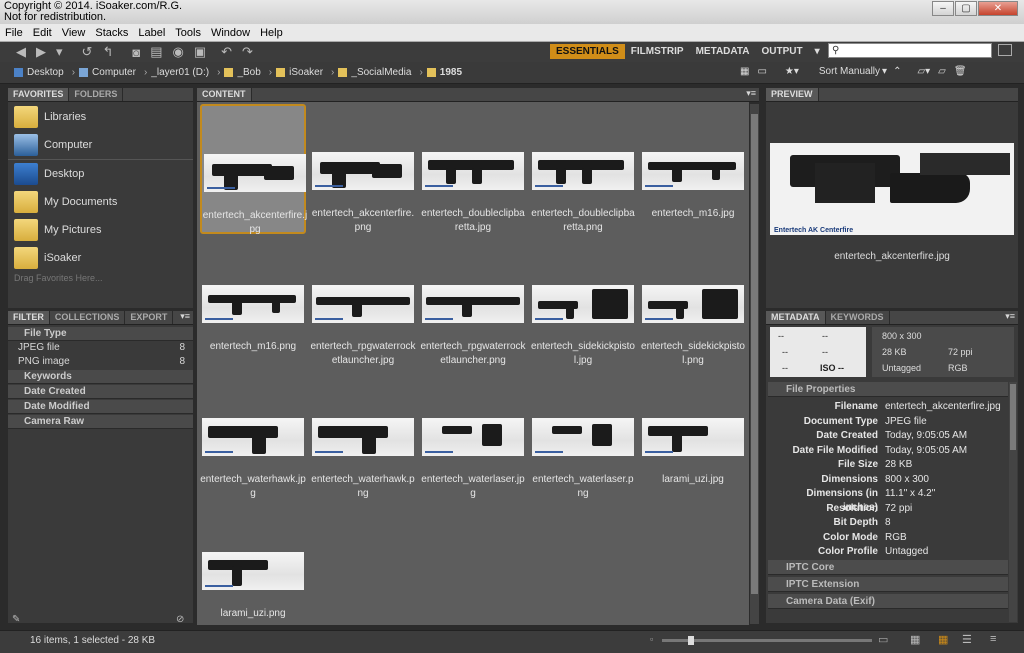  What do you see at coordinates (16, 619) in the screenshot?
I see `pin-icon: ✎` at bounding box center [16, 619].